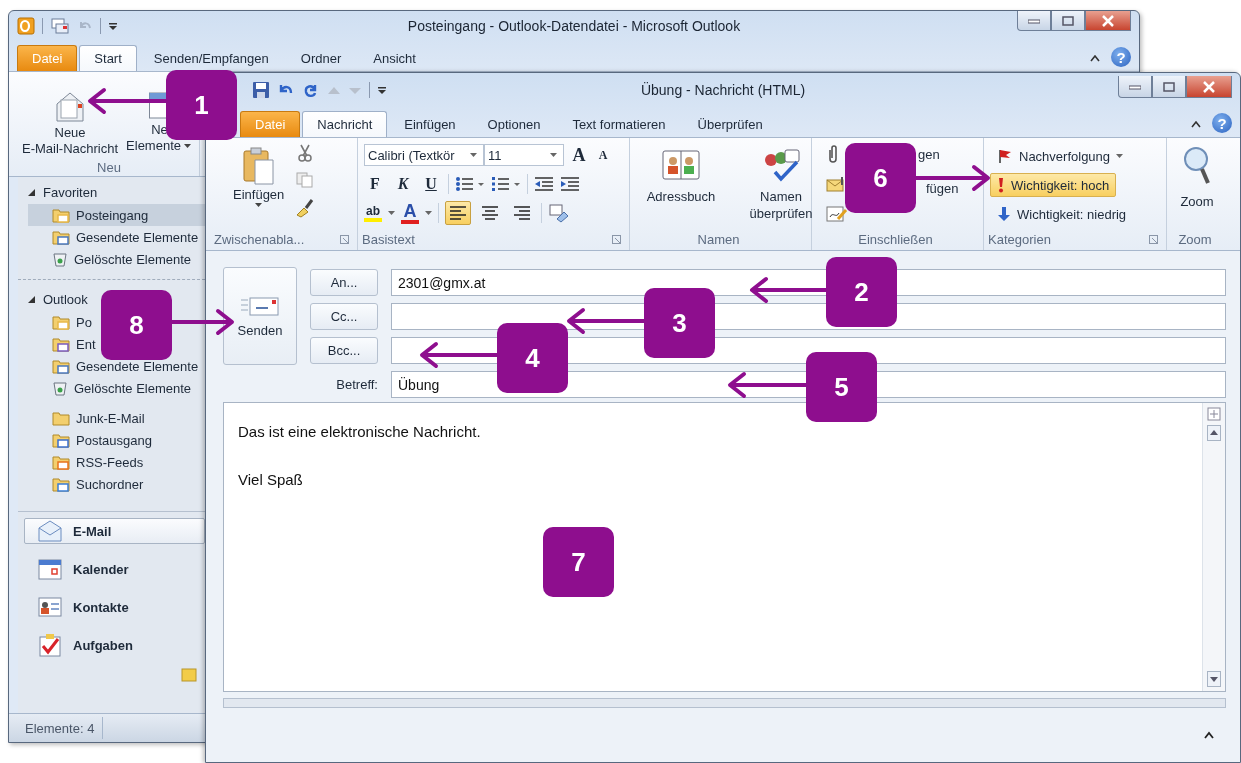 Image resolution: width=1241 pixels, height=763 pixels. I want to click on folder-item: RSS-Feeds, so click(88, 462).